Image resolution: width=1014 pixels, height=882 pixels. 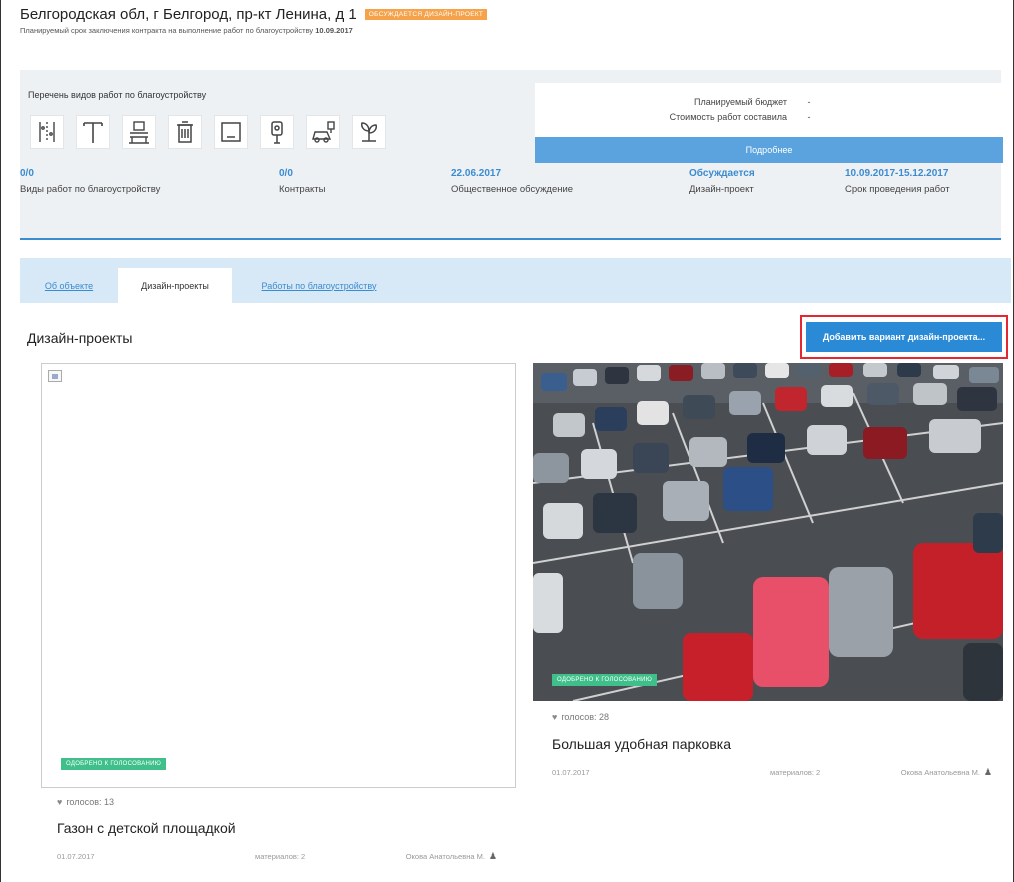 What do you see at coordinates (369, 132) in the screenshot?
I see `plant-icon` at bounding box center [369, 132].